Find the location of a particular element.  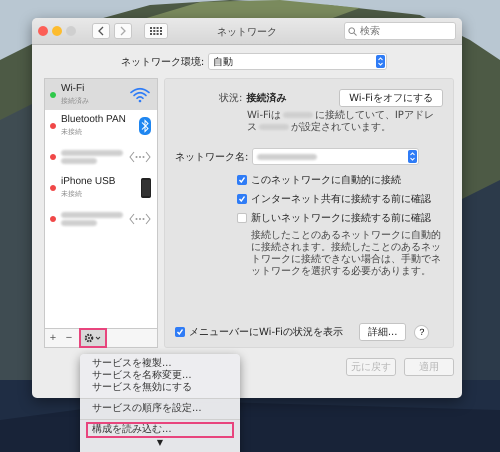

wifi-icon is located at coordinates (140, 94).